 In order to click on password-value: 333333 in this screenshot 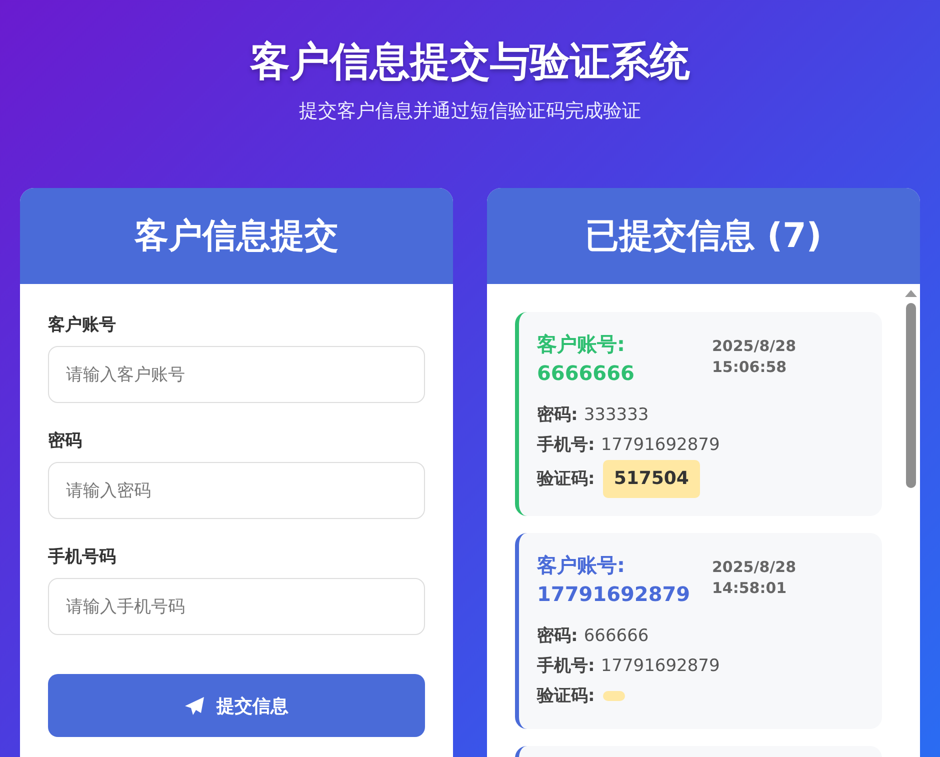, I will do `click(616, 415)`.